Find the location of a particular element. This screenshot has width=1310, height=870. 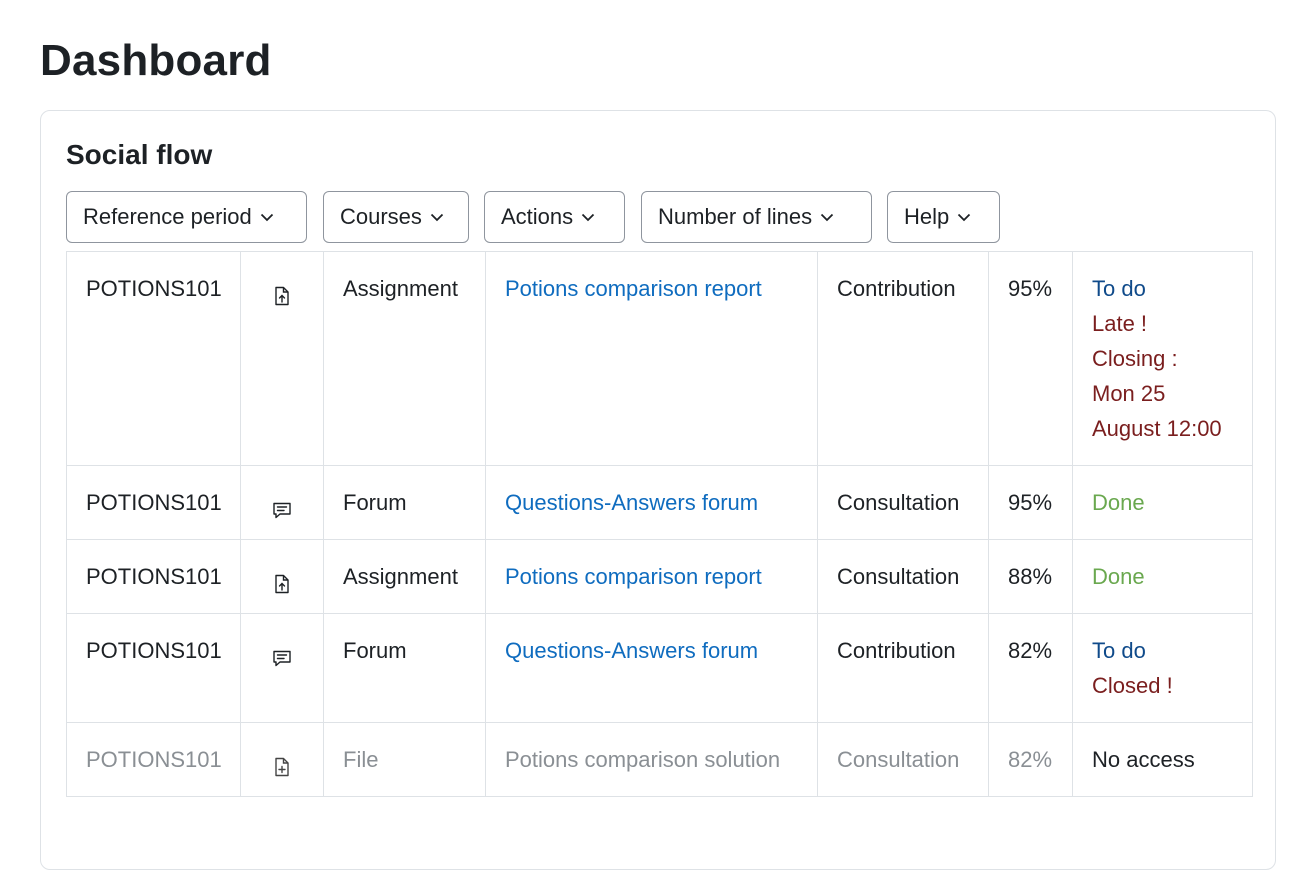

file-icon is located at coordinates (282, 765).